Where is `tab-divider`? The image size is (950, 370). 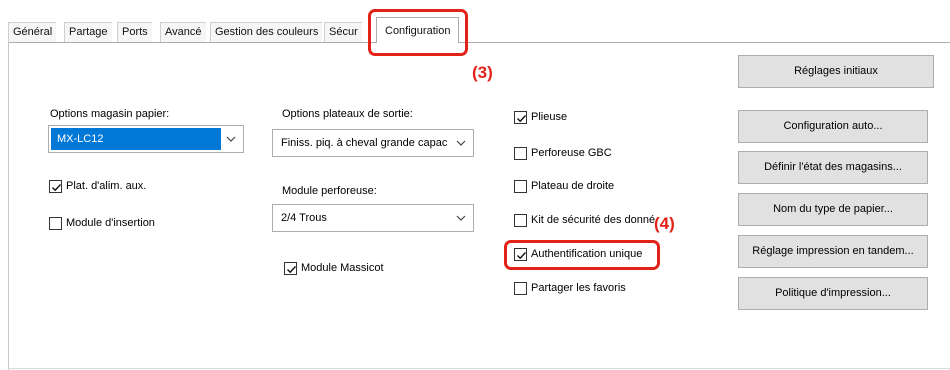 tab-divider is located at coordinates (479, 42).